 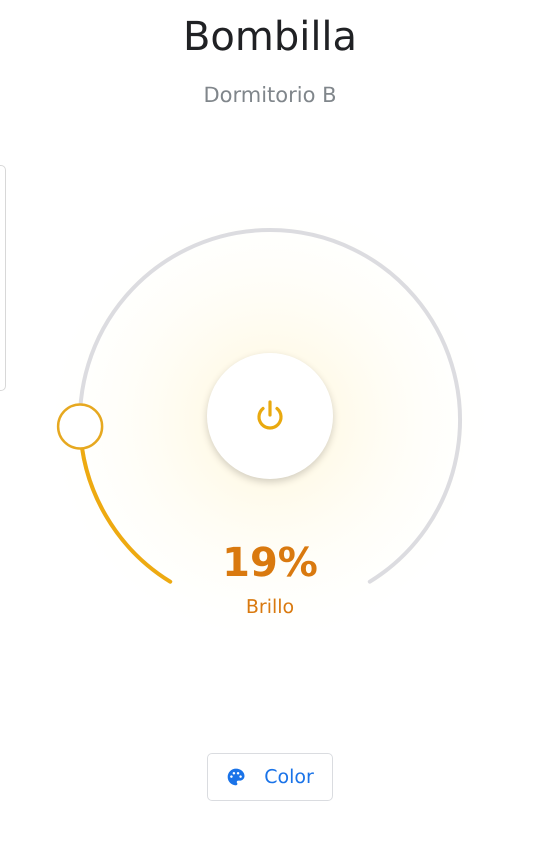 What do you see at coordinates (270, 95) in the screenshot?
I see `room-label: Dormitorio B` at bounding box center [270, 95].